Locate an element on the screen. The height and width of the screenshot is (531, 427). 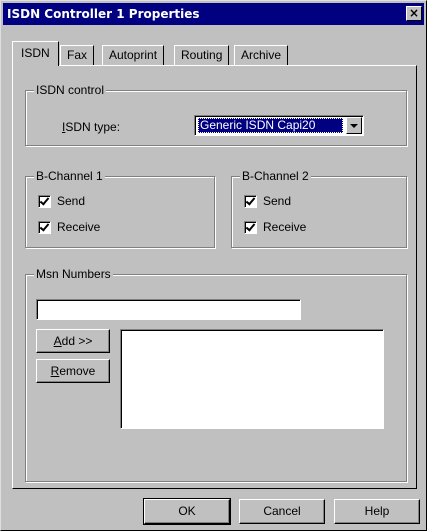
tab-isdn-label: ISDN is located at coordinates (35, 53).